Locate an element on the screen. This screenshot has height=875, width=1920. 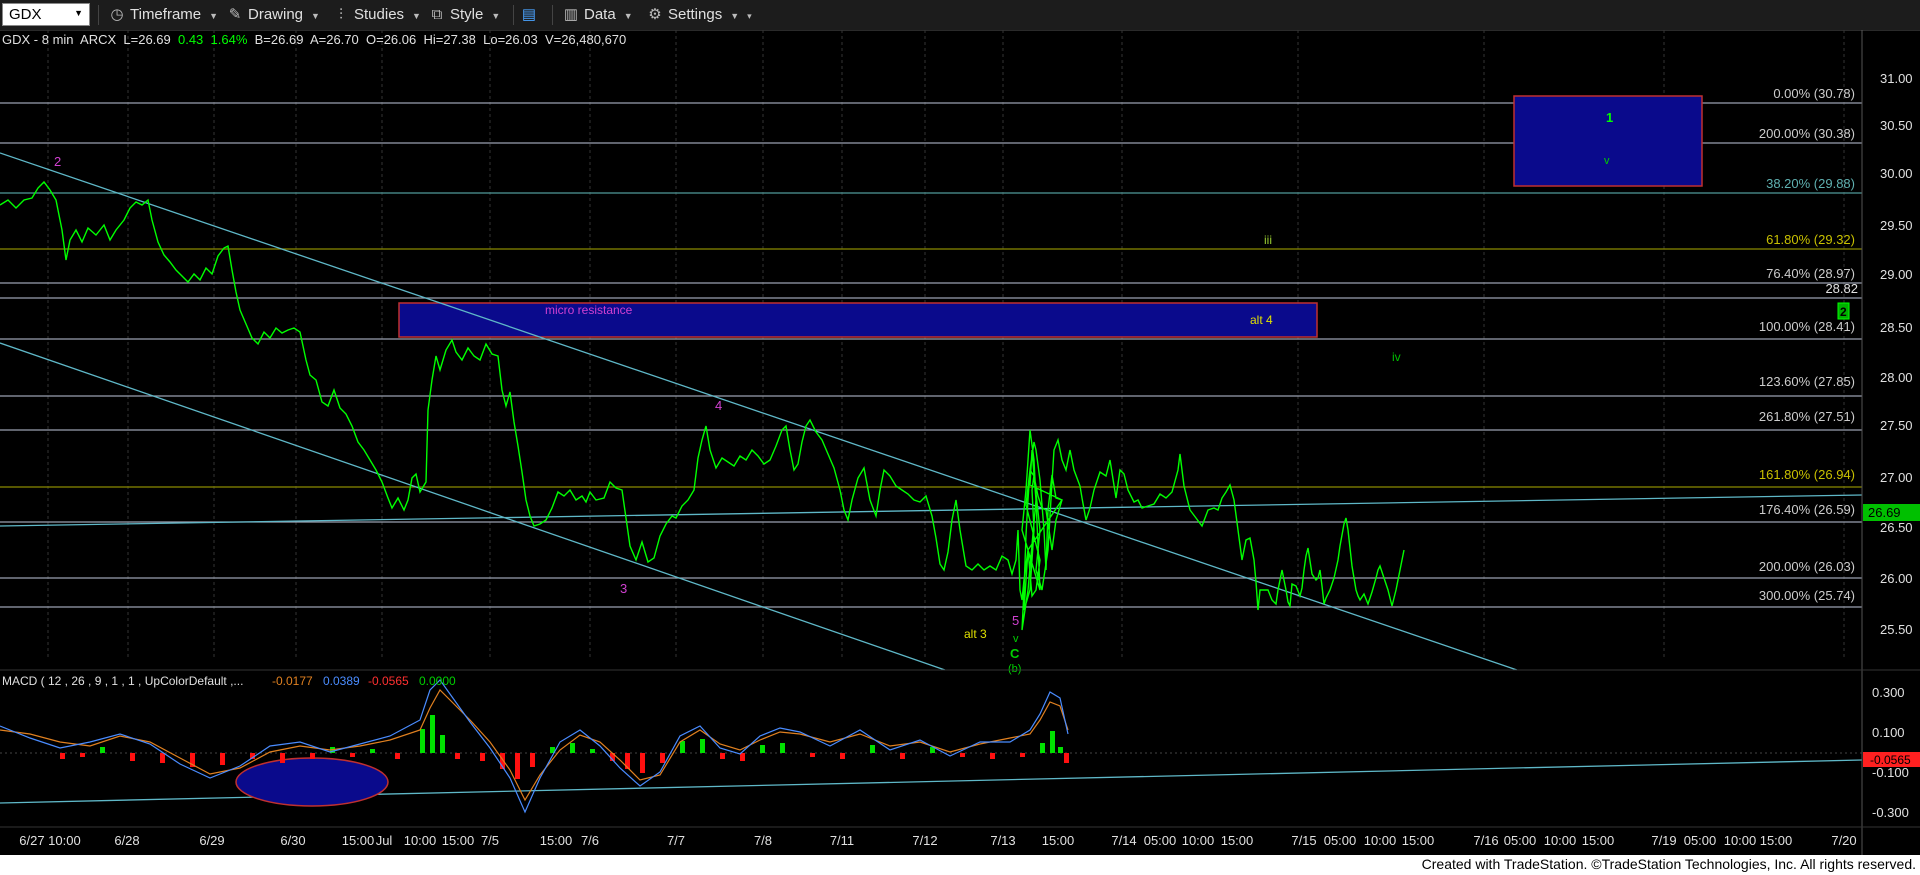
macd-tick-label: -0.100 is located at coordinates (1890, 772).